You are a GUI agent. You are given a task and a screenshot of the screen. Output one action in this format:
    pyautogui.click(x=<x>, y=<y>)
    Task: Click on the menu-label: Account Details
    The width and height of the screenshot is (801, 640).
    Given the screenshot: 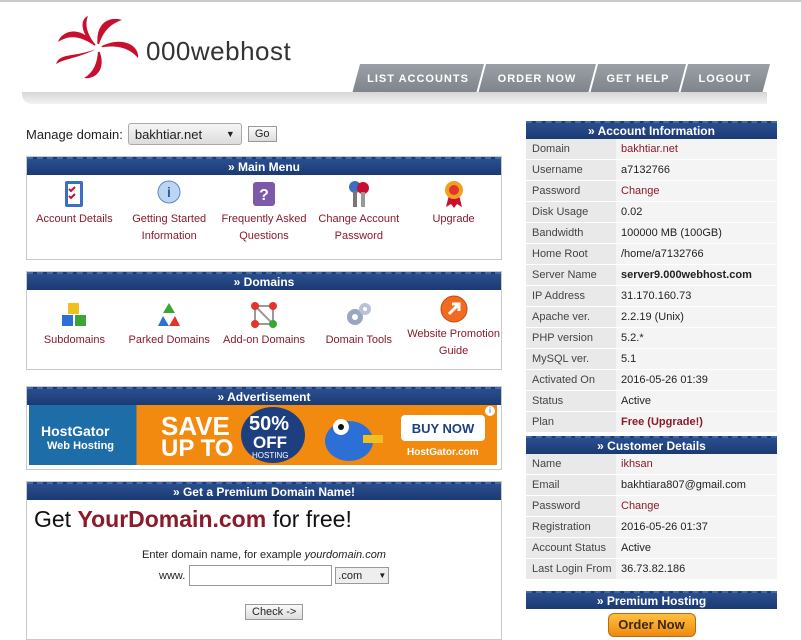 What is the action you would take?
    pyautogui.click(x=74, y=219)
    